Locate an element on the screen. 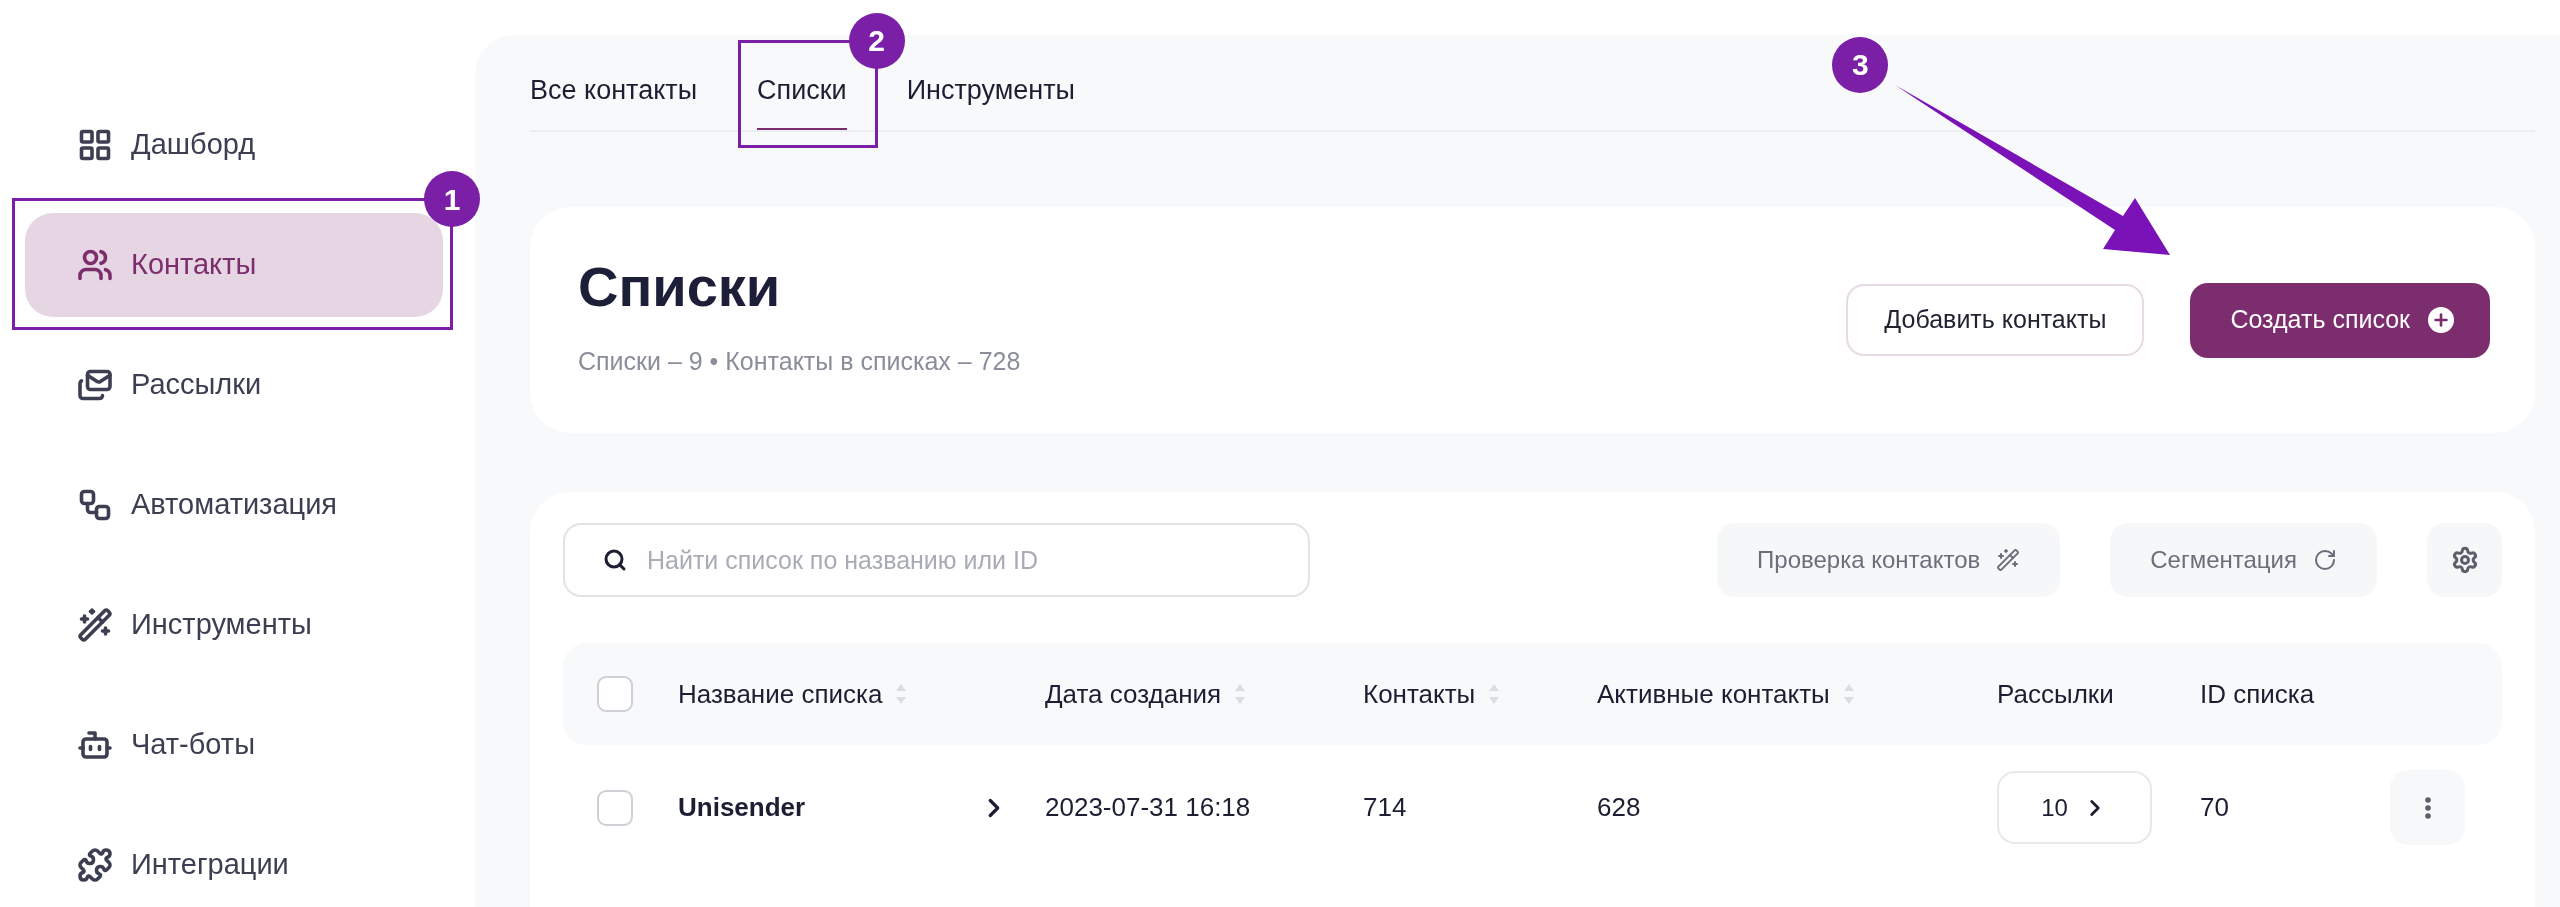 The image size is (2560, 907). column-header: Дата создания is located at coordinates (1133, 694).